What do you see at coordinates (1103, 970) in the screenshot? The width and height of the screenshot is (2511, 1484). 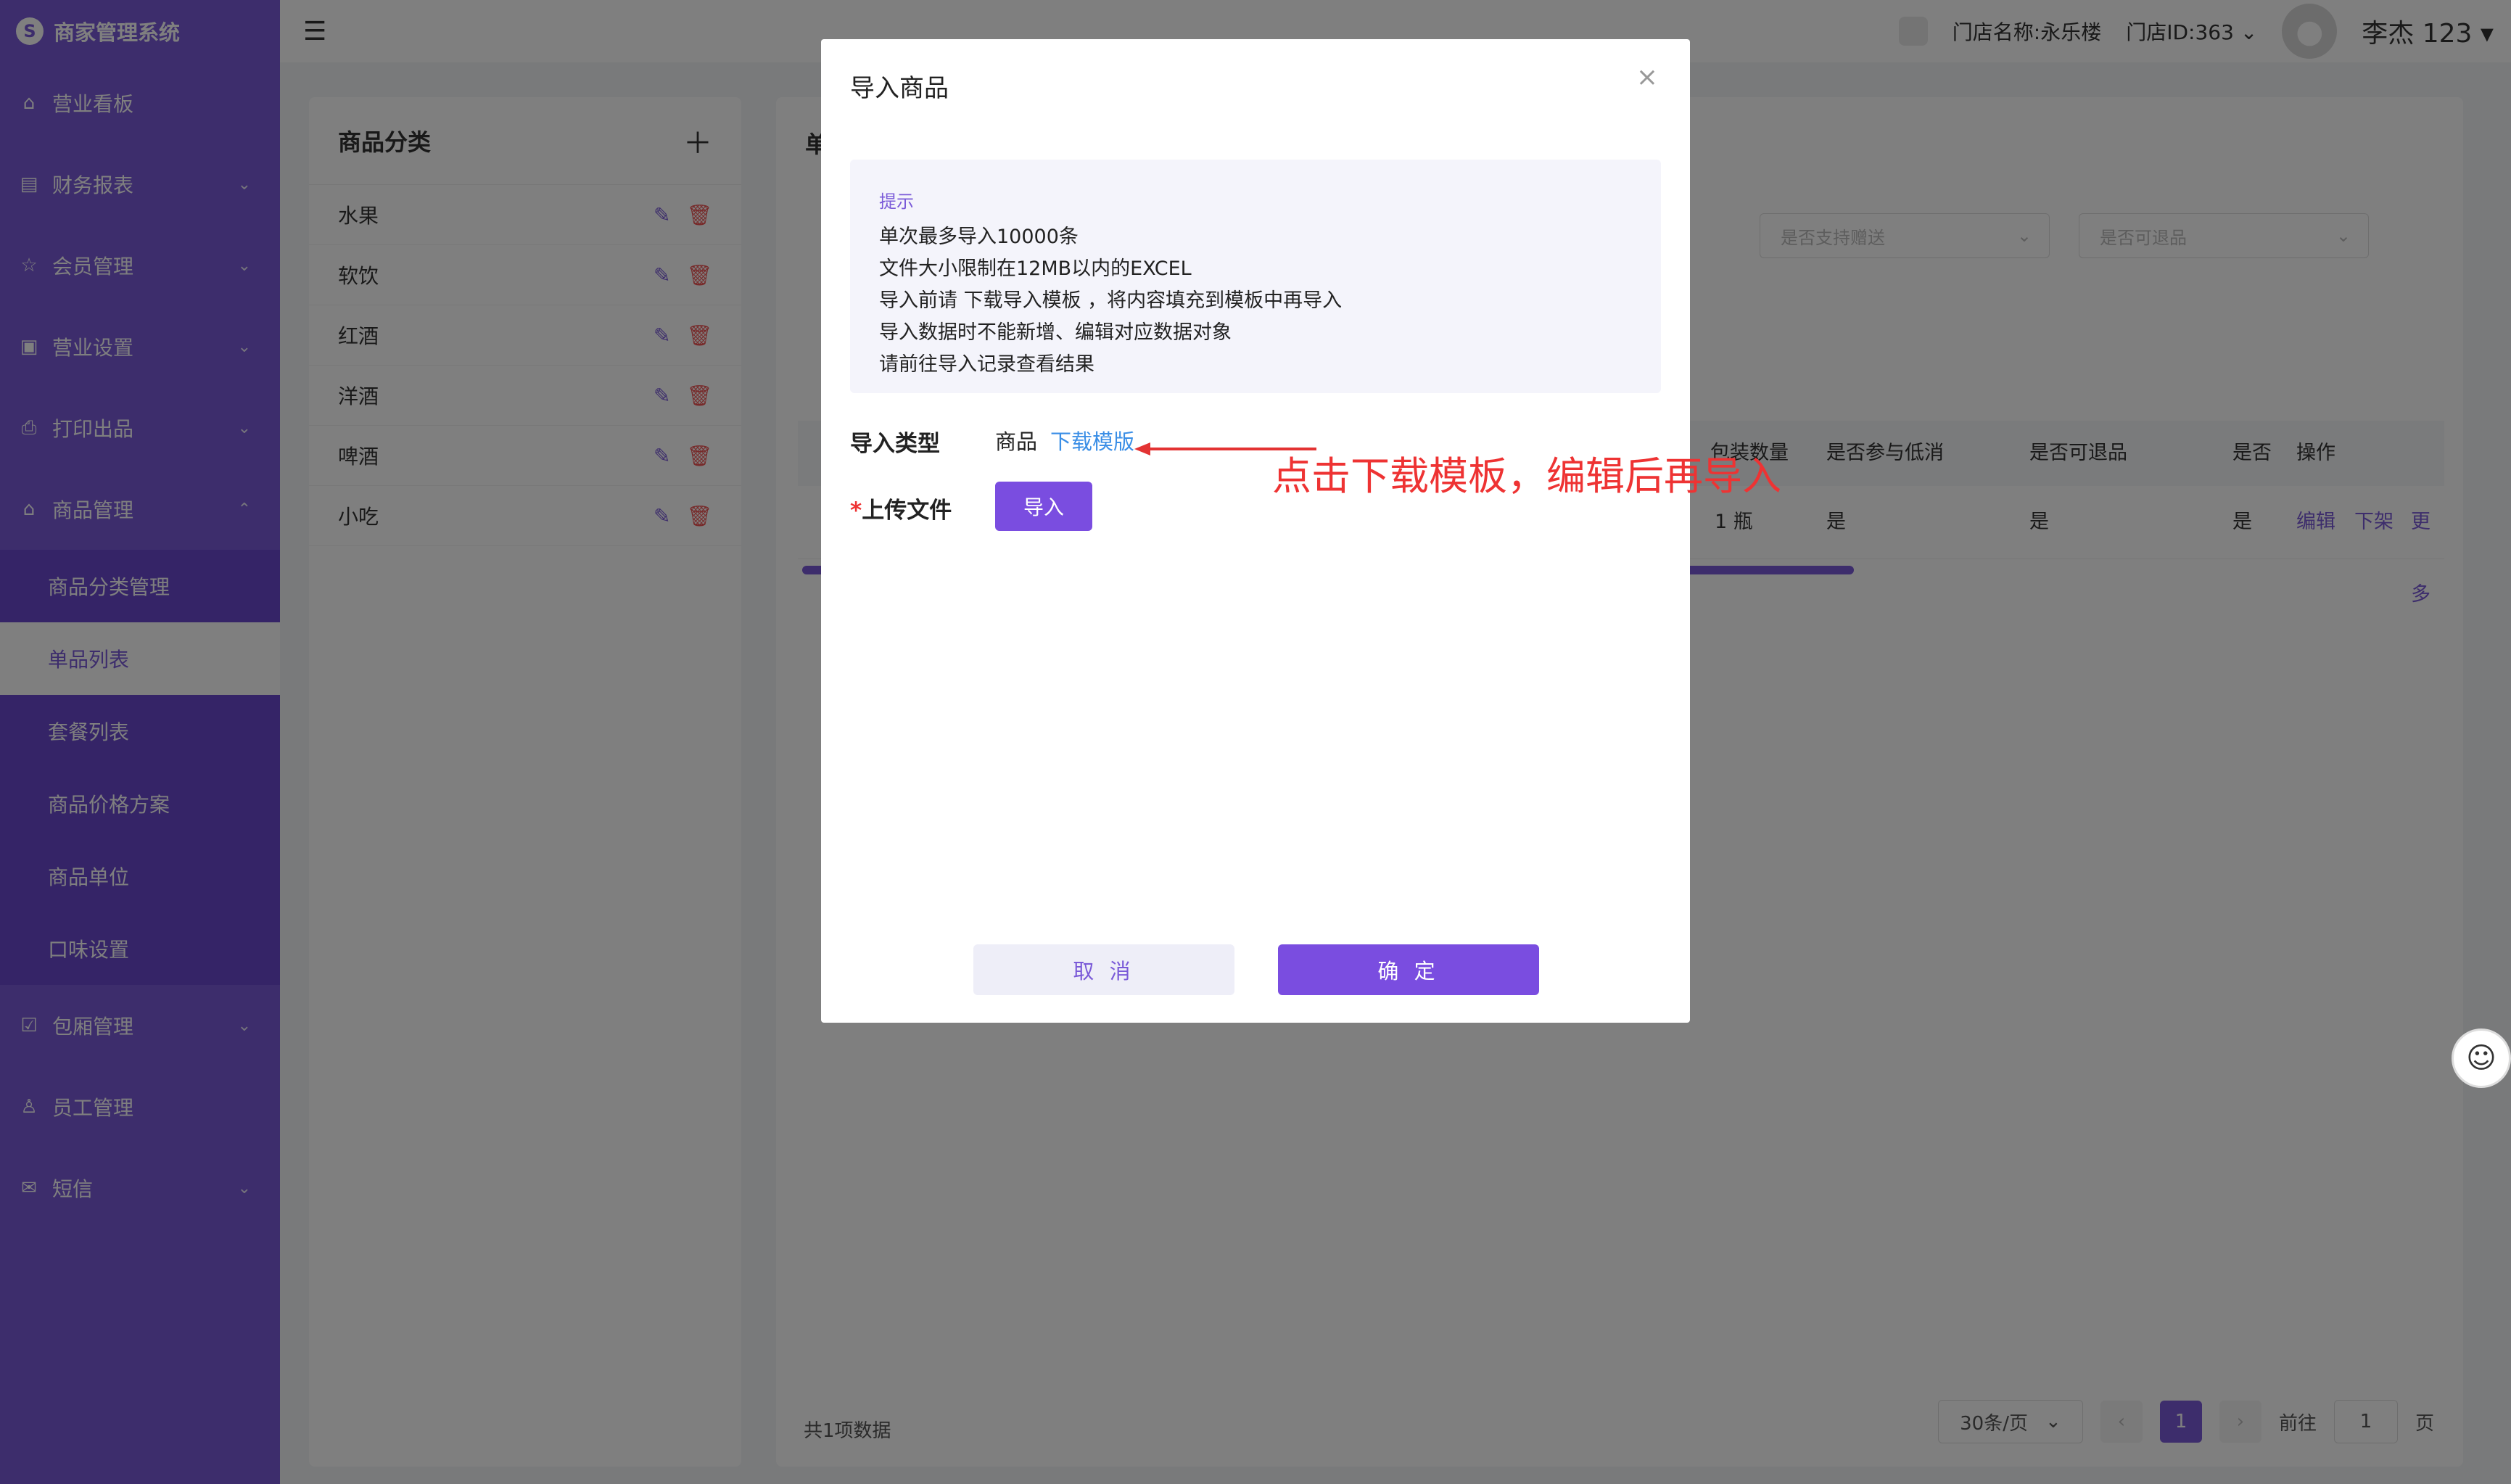 I see `cancel-button: 取 消` at bounding box center [1103, 970].